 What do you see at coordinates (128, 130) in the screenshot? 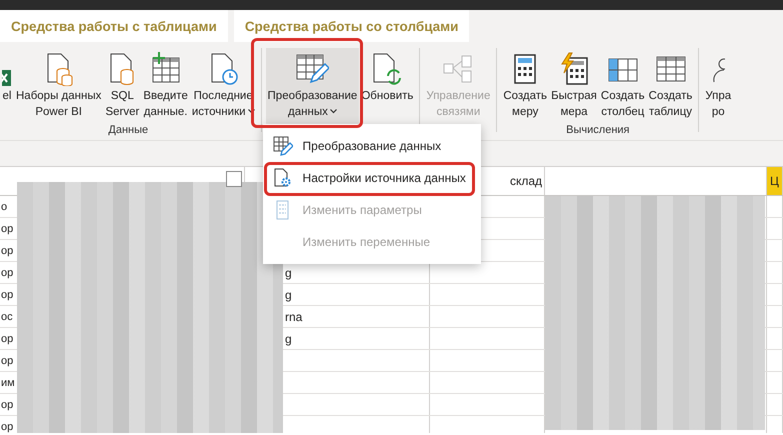
I see `group-label: Данные` at bounding box center [128, 130].